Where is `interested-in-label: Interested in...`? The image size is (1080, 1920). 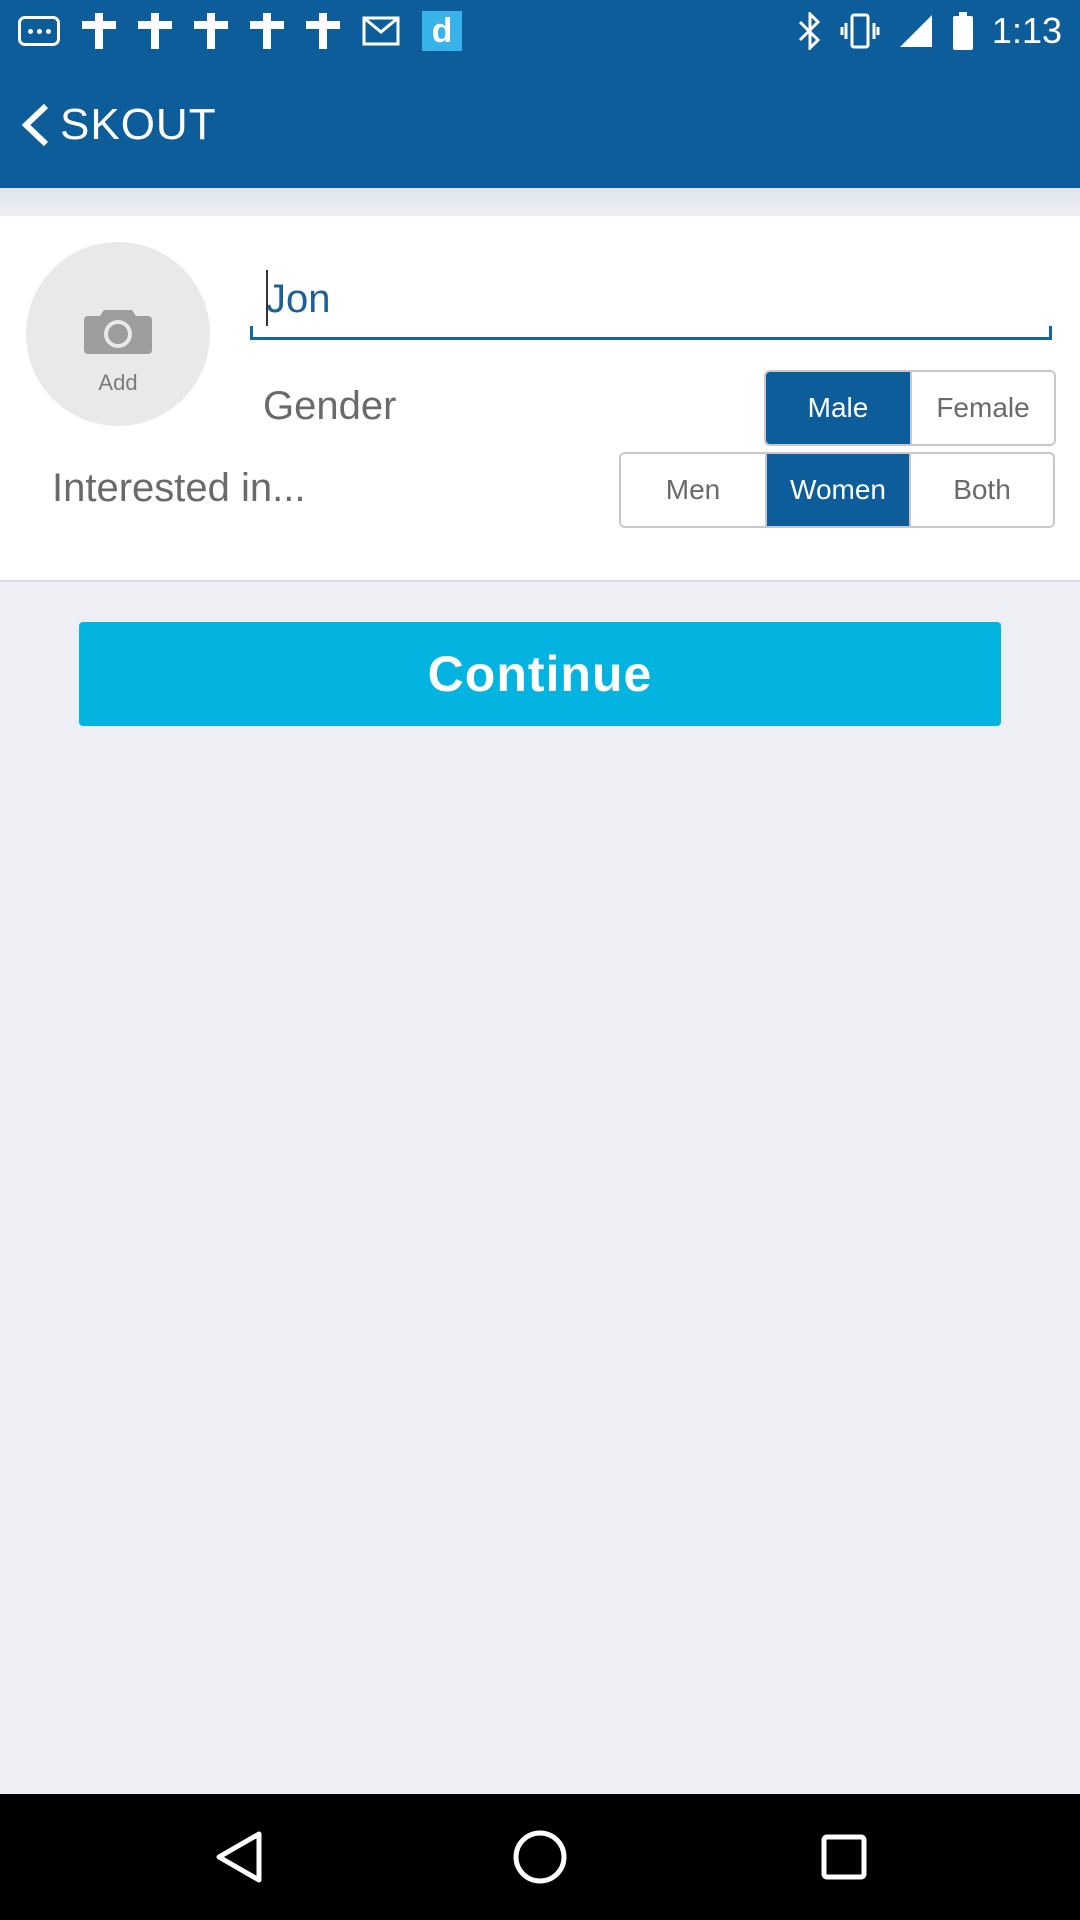 interested-in-label: Interested in... is located at coordinates (179, 488).